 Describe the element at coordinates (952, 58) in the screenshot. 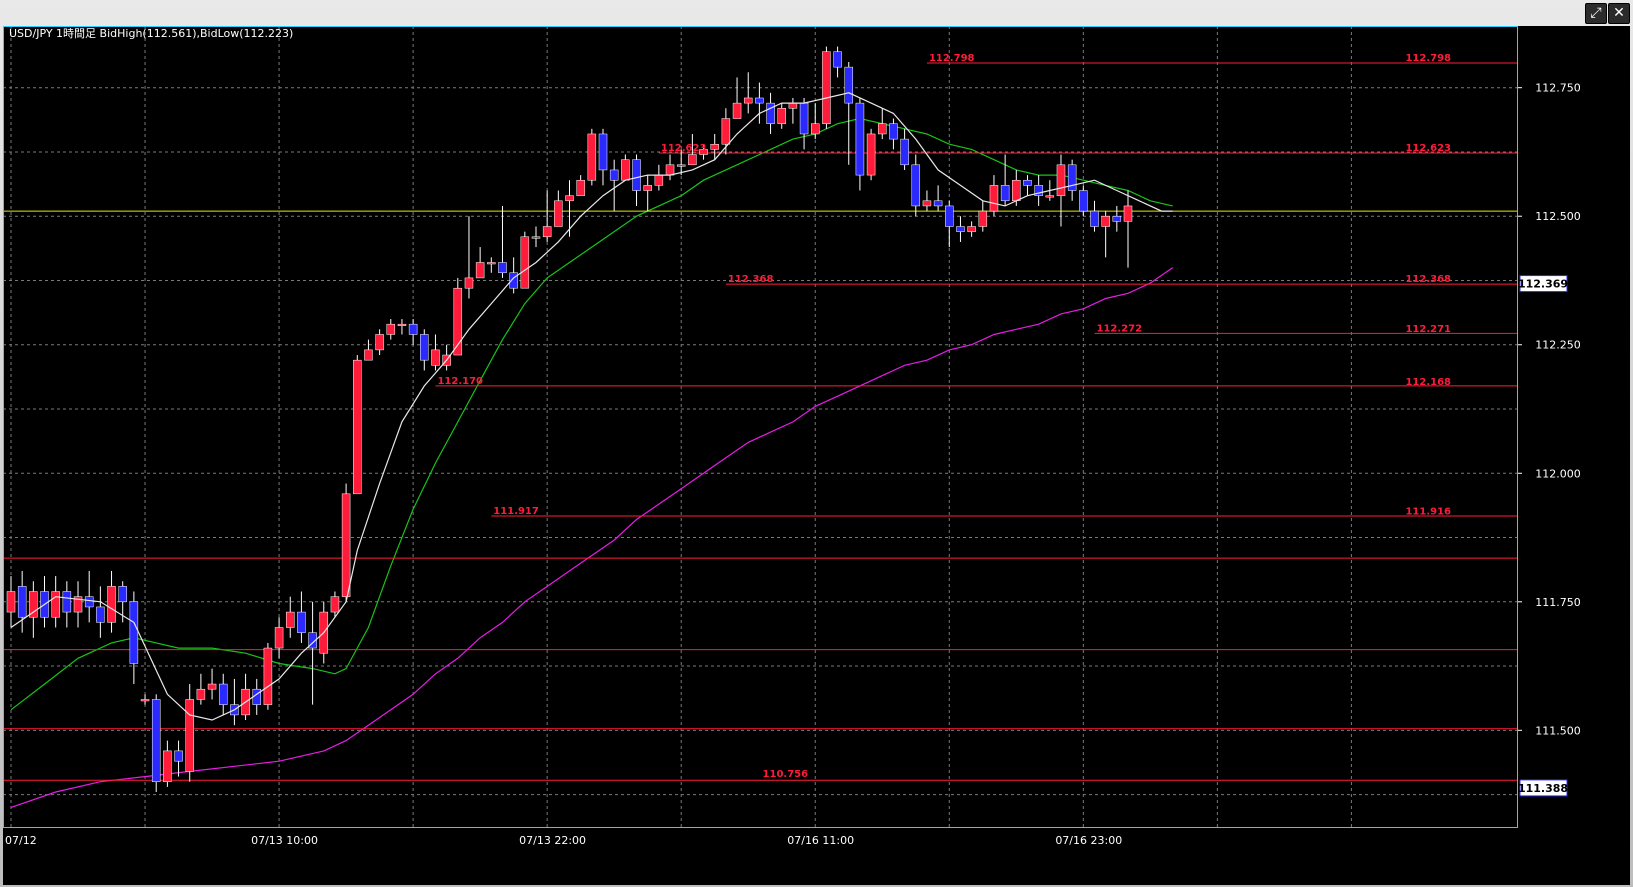

I see `level-label: 112.798` at that location.